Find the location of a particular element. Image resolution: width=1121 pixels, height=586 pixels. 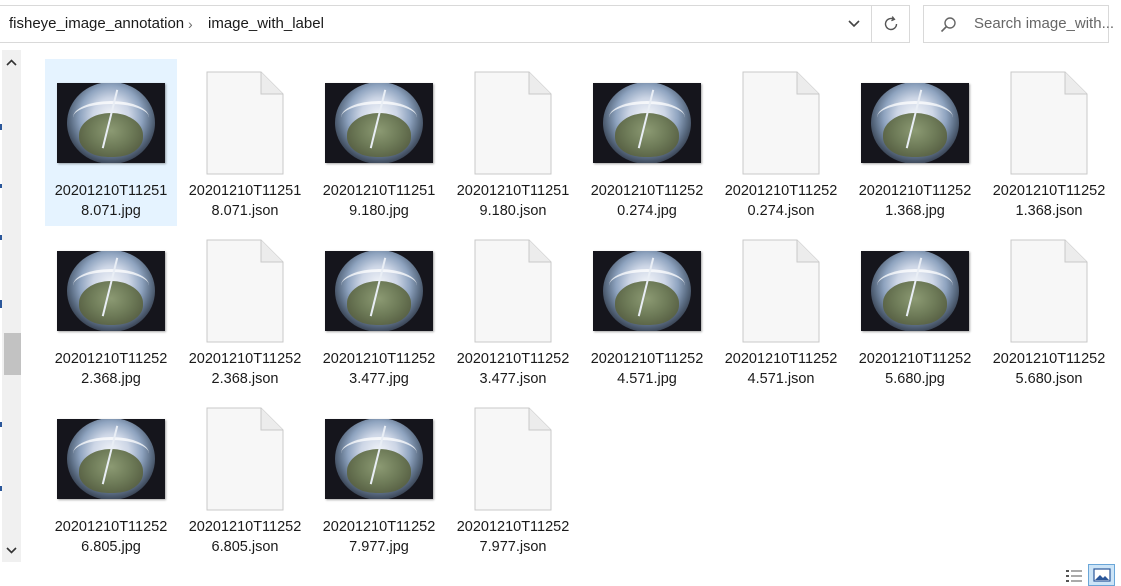

file-item: 20201210T11251 8.071.jpg is located at coordinates (111, 142).